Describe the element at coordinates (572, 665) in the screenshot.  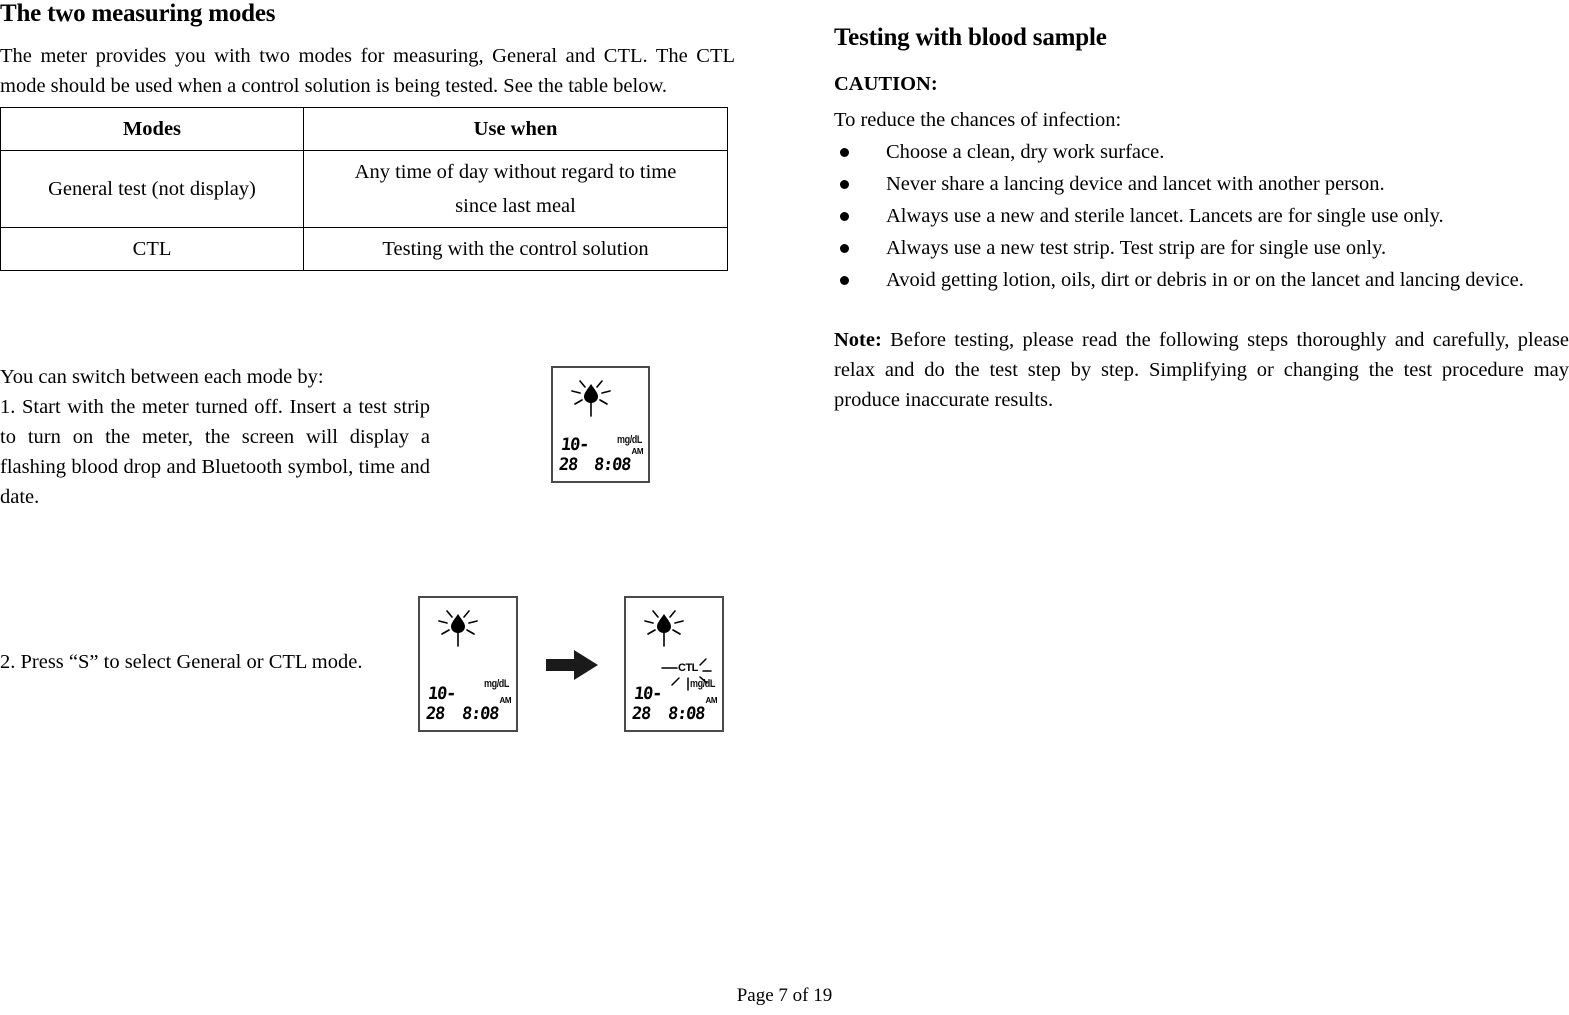
I see `right-arrow-icon` at that location.